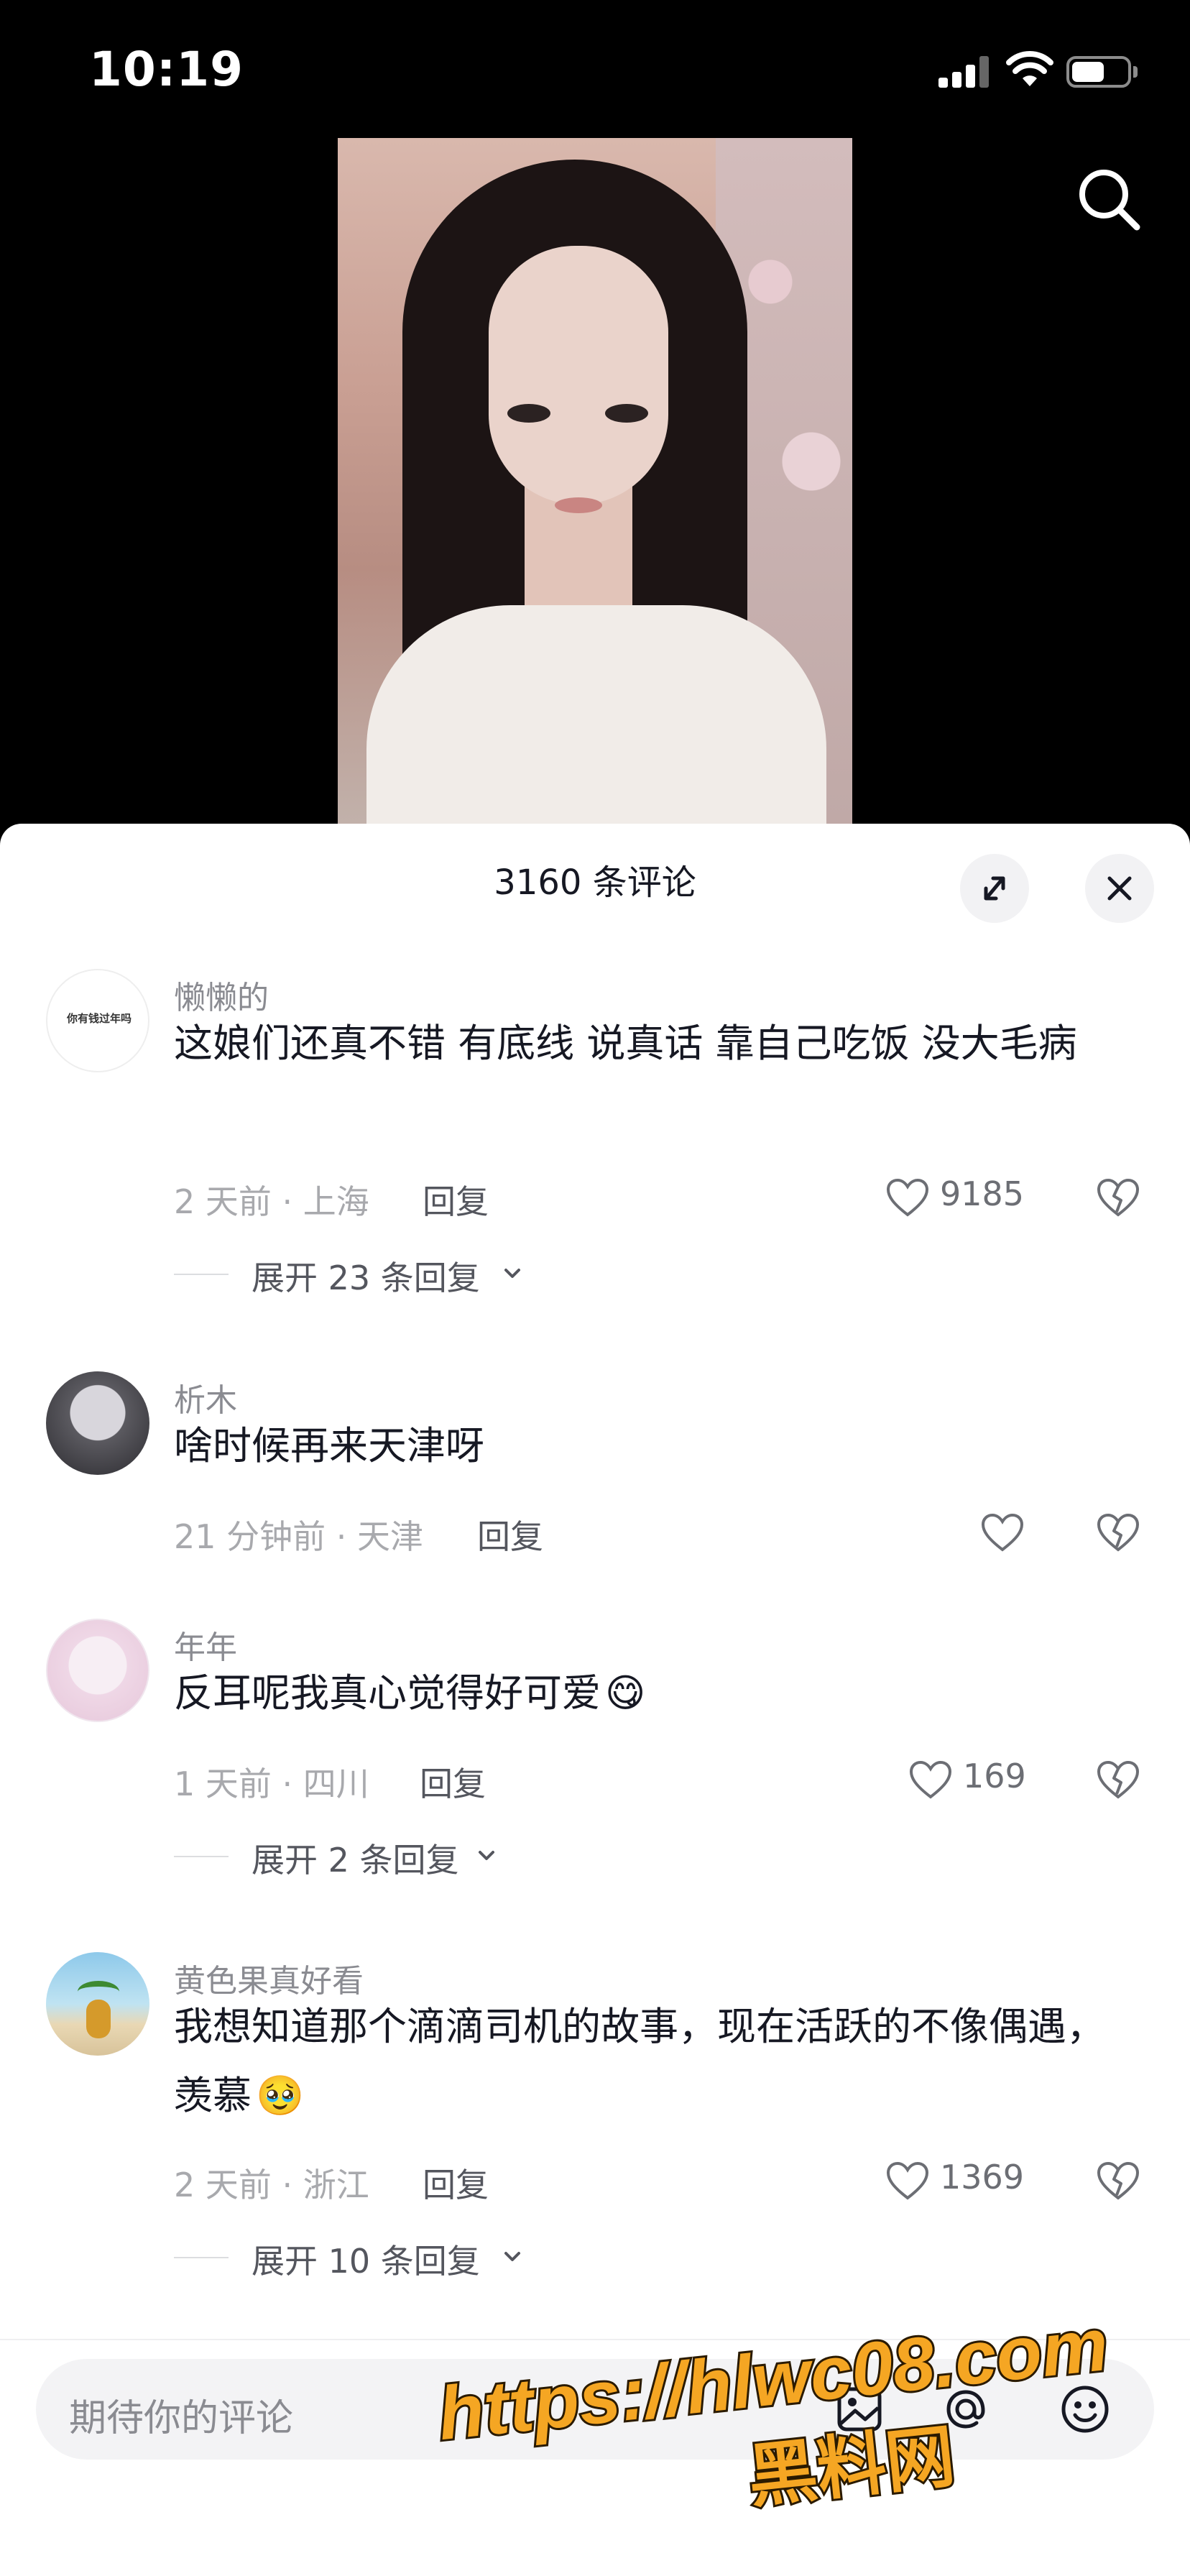 This screenshot has height=2576, width=1190. Describe the element at coordinates (271, 1784) in the screenshot. I see `comment-meta: 1 天前 · 四川` at that location.